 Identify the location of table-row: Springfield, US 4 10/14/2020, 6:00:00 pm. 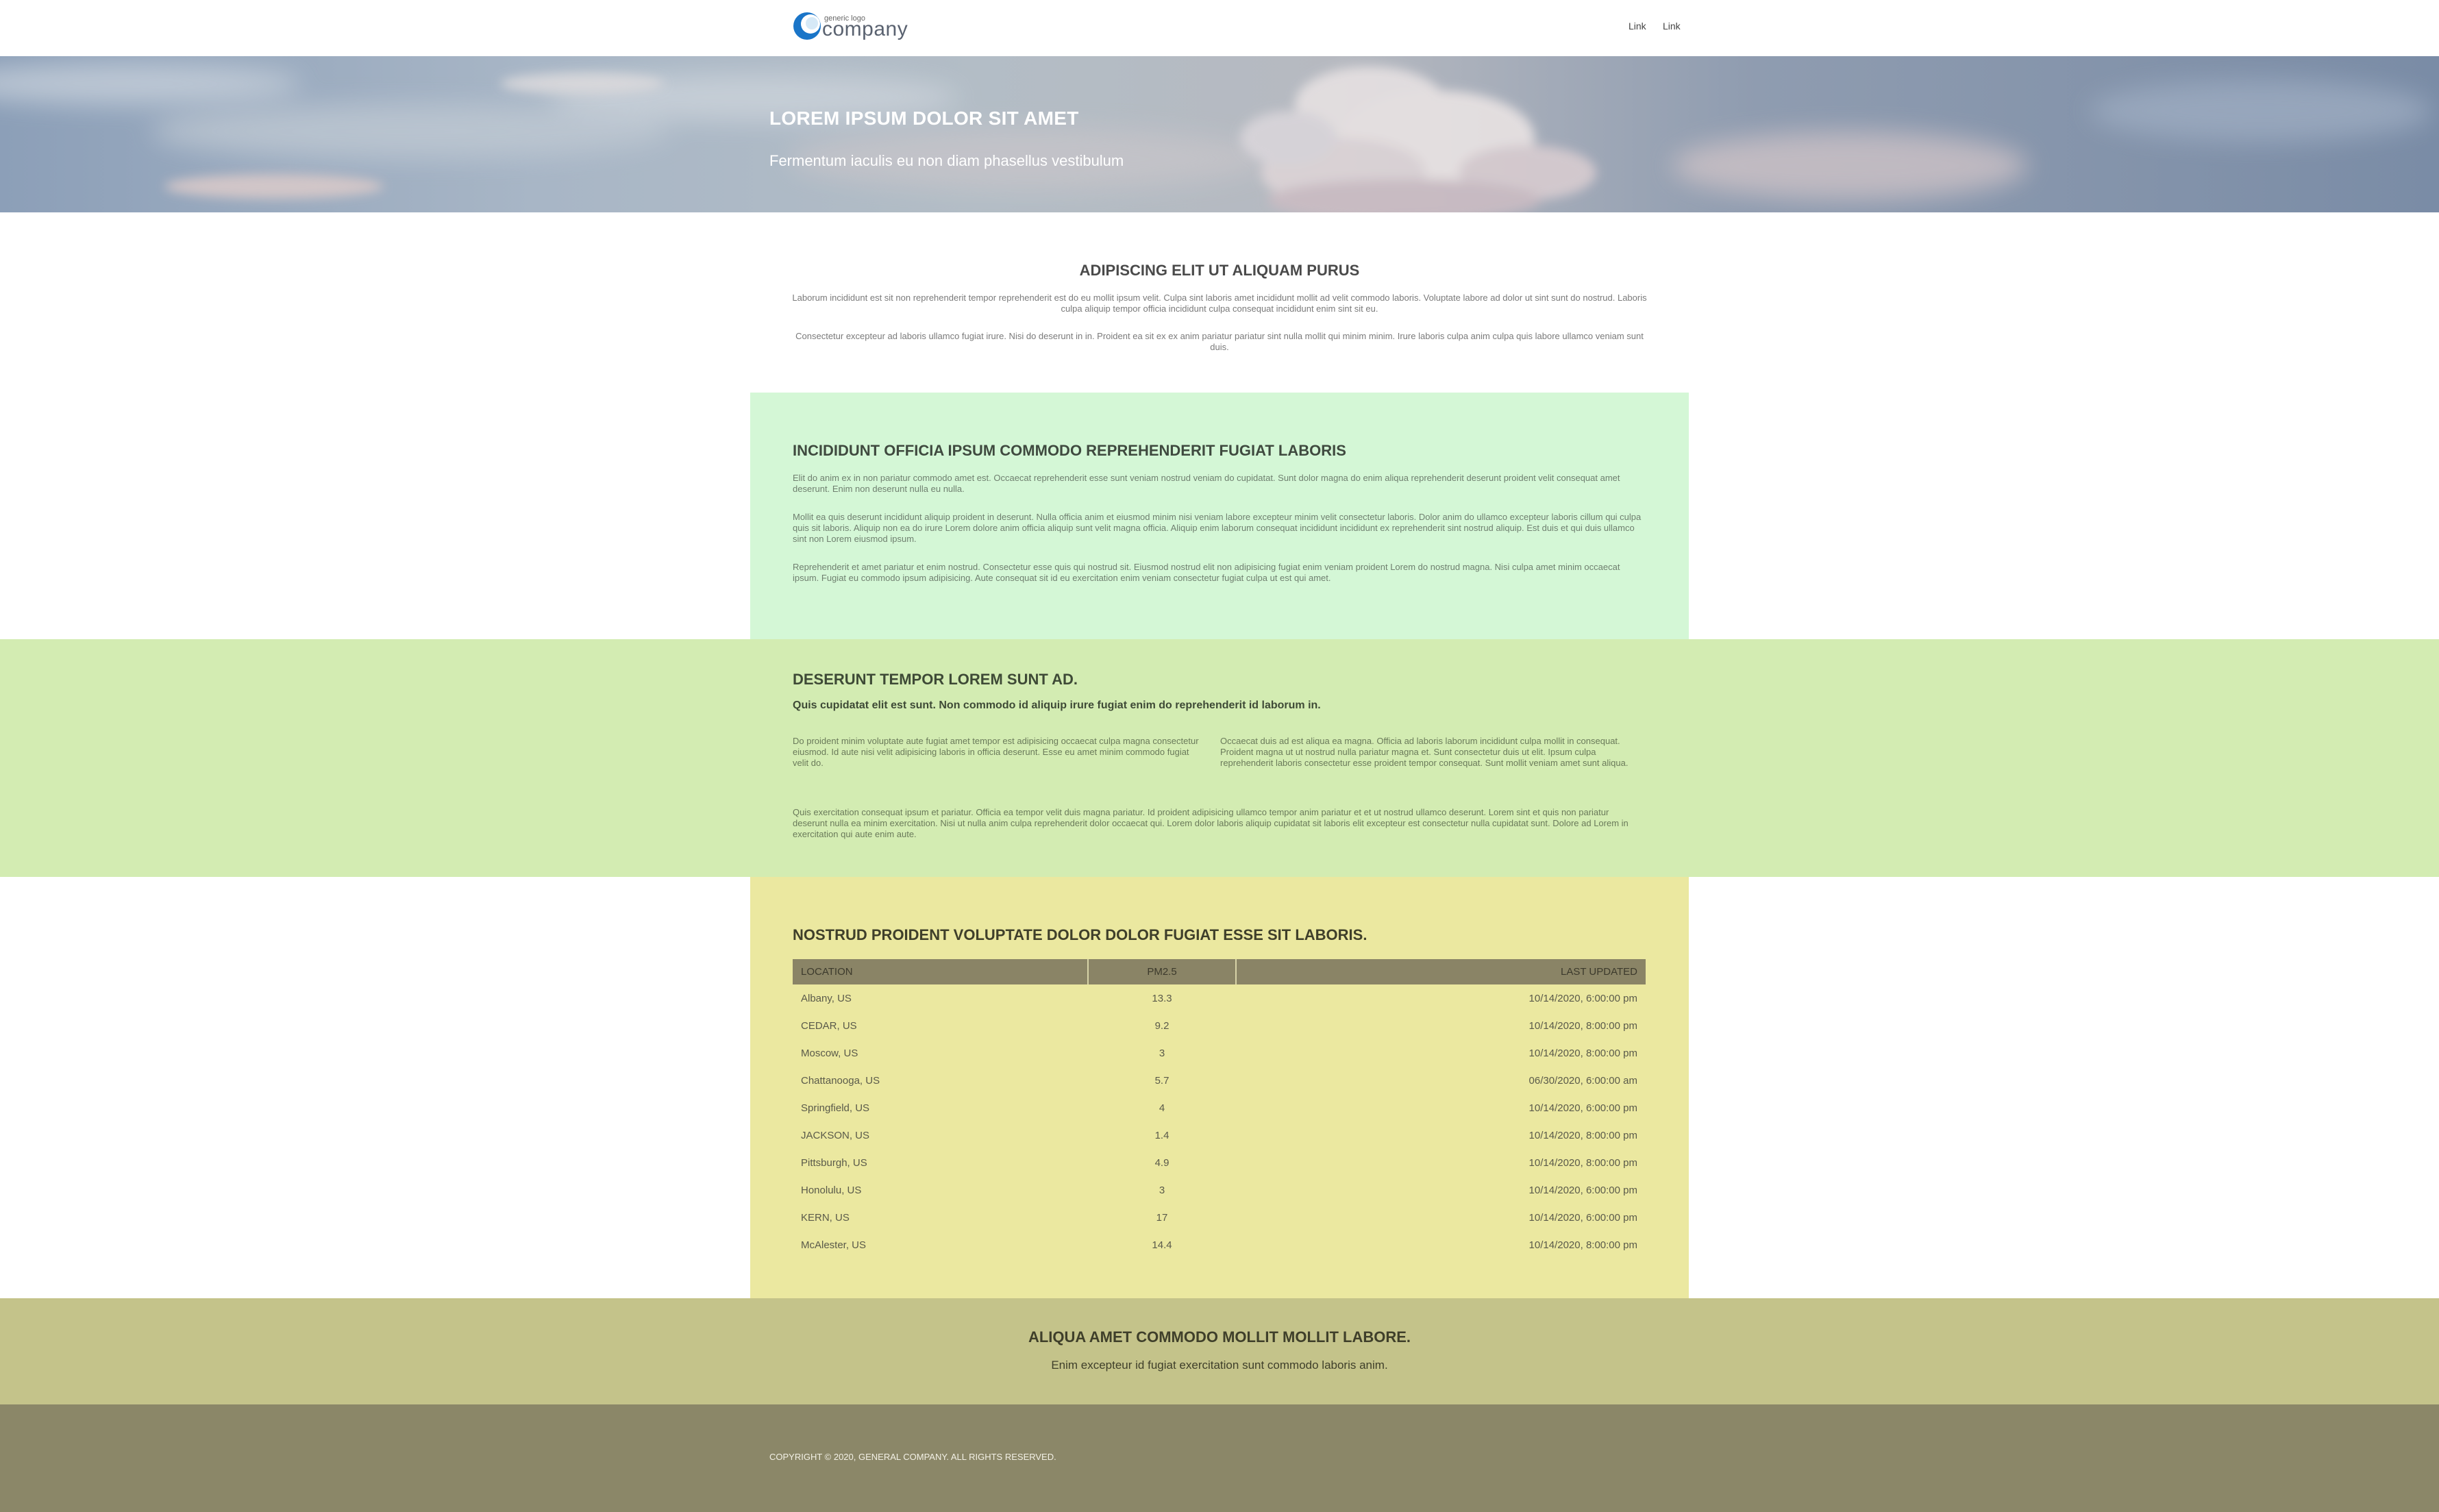
(1219, 1107).